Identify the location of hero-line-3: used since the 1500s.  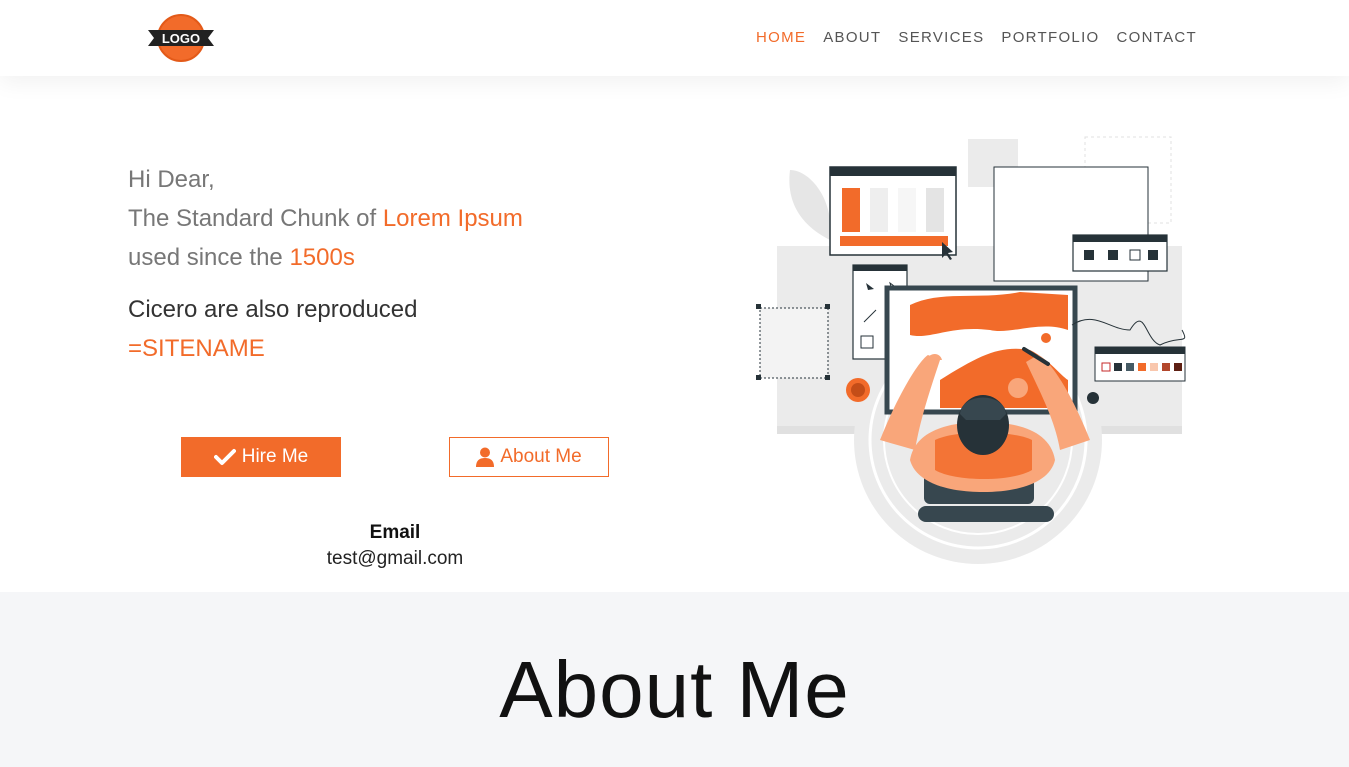
(325, 257).